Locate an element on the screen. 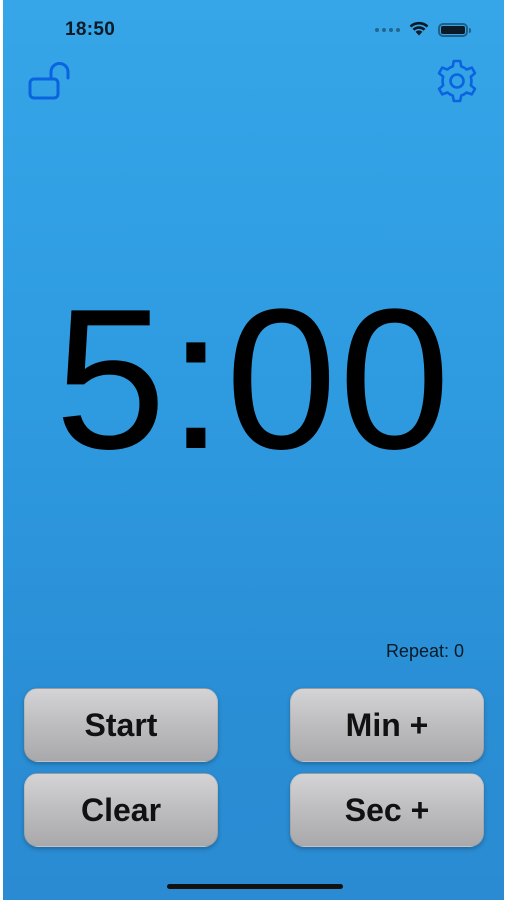 The width and height of the screenshot is (507, 900). clear-button: Clear is located at coordinates (121, 810).